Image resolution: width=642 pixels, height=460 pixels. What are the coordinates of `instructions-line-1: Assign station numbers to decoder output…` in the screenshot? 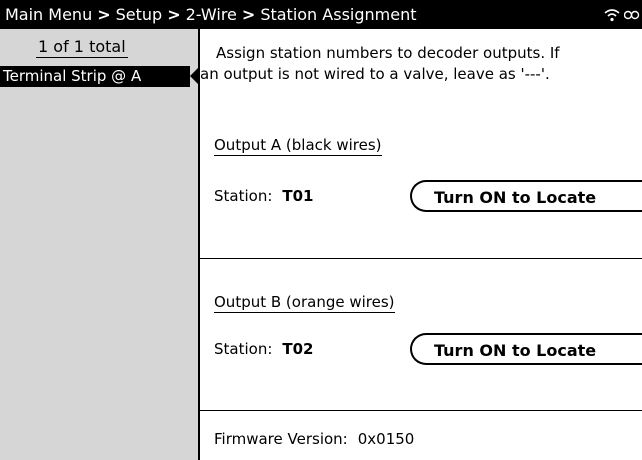 It's located at (388, 53).